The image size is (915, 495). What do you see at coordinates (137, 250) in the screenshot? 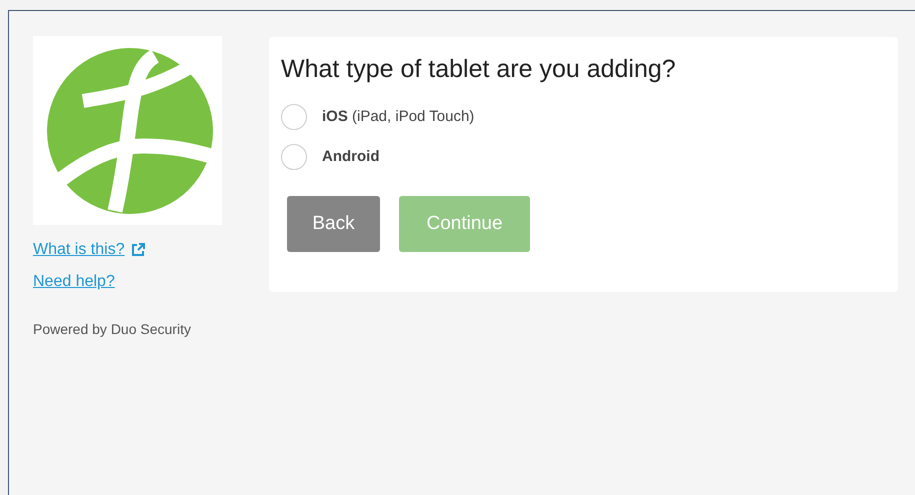
I see `external-link-icon` at bounding box center [137, 250].